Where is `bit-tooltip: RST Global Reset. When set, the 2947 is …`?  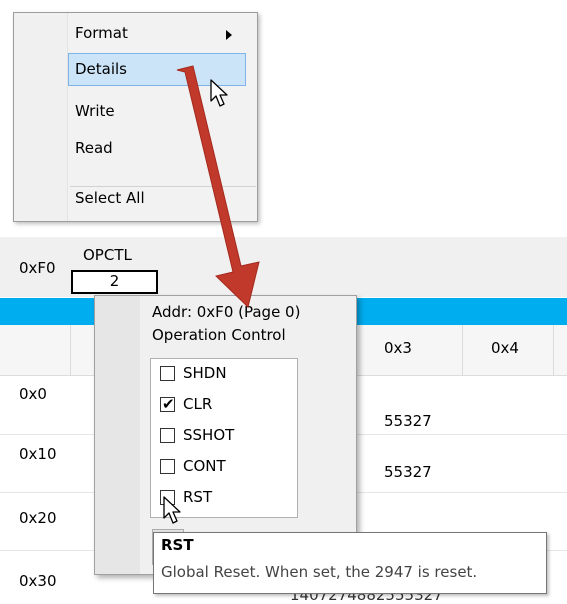 bit-tooltip: RST Global Reset. When set, the 2947 is … is located at coordinates (350, 563).